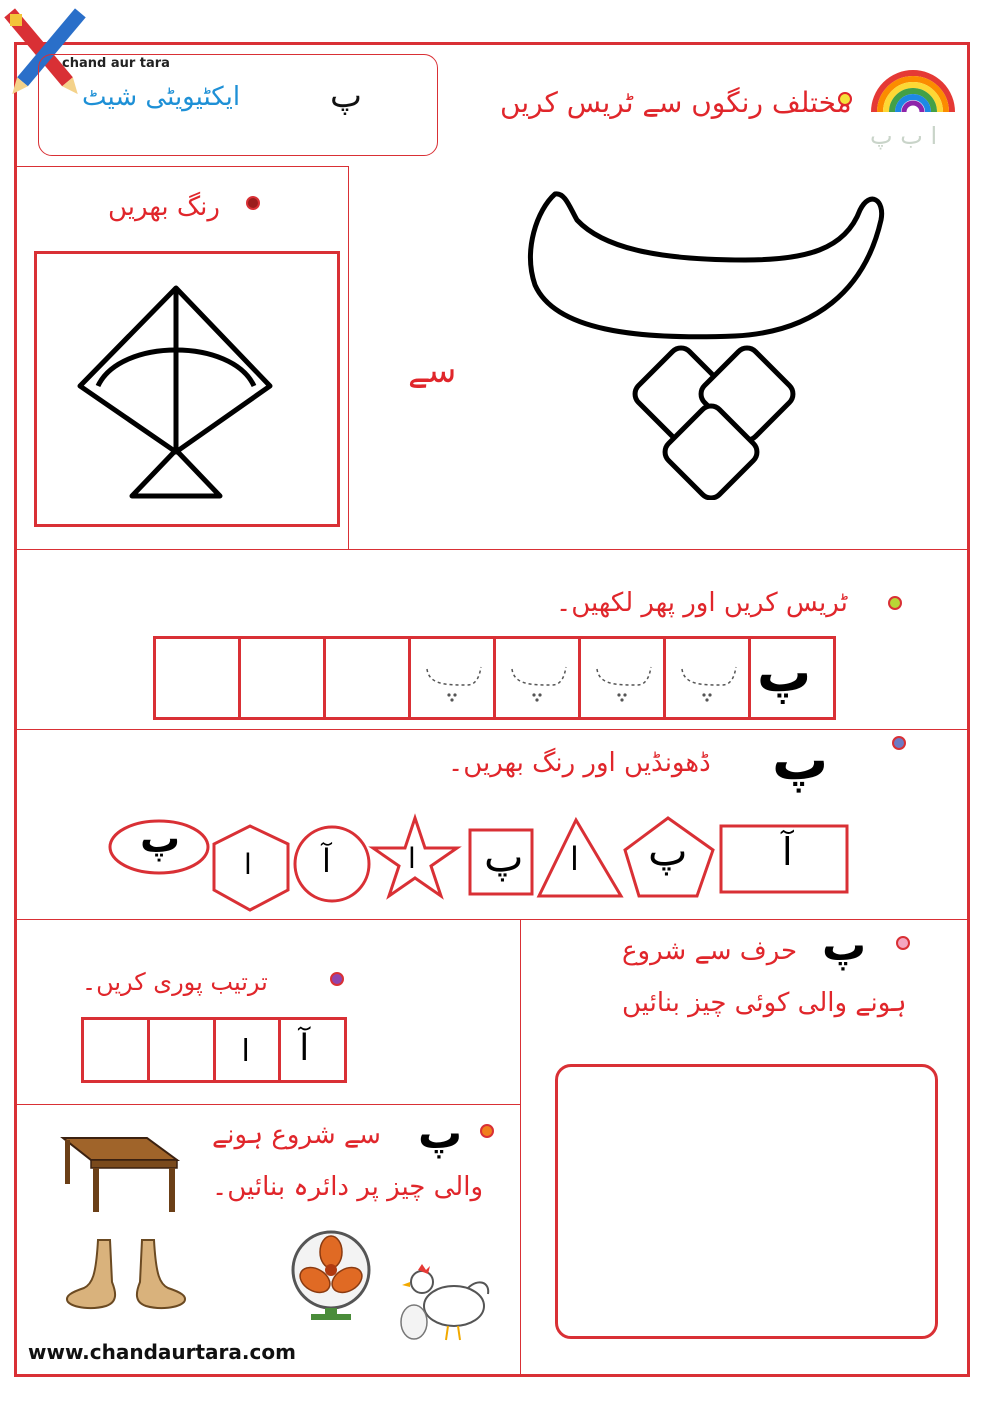 Image resolution: width=992 pixels, height=1403 pixels. I want to click on sequence-letter-2: ا, so click(245, 1051).